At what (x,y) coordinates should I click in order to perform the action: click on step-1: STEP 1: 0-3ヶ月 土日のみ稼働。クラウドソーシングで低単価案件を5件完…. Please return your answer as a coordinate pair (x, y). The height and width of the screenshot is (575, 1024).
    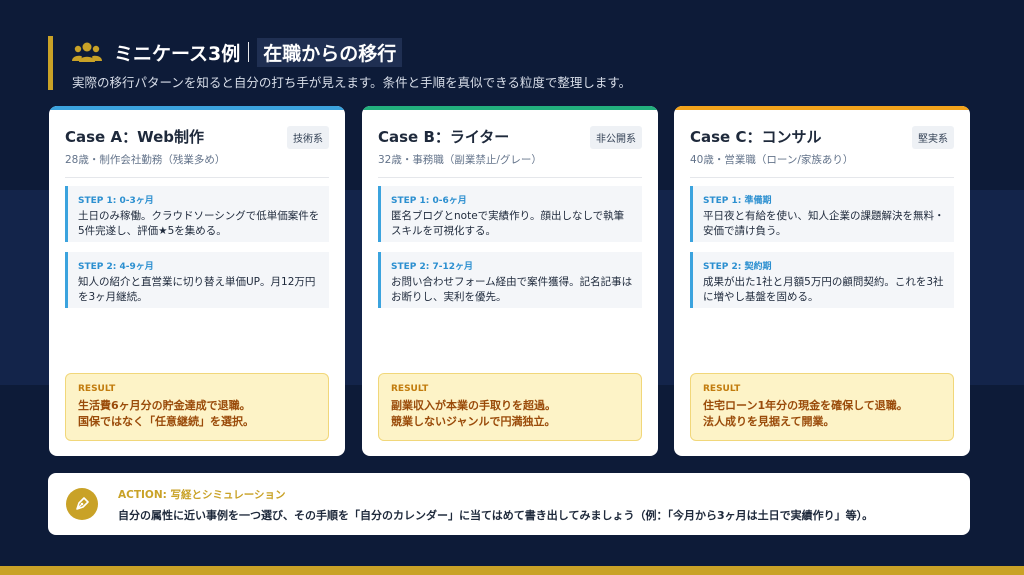
    Looking at the image, I should click on (197, 214).